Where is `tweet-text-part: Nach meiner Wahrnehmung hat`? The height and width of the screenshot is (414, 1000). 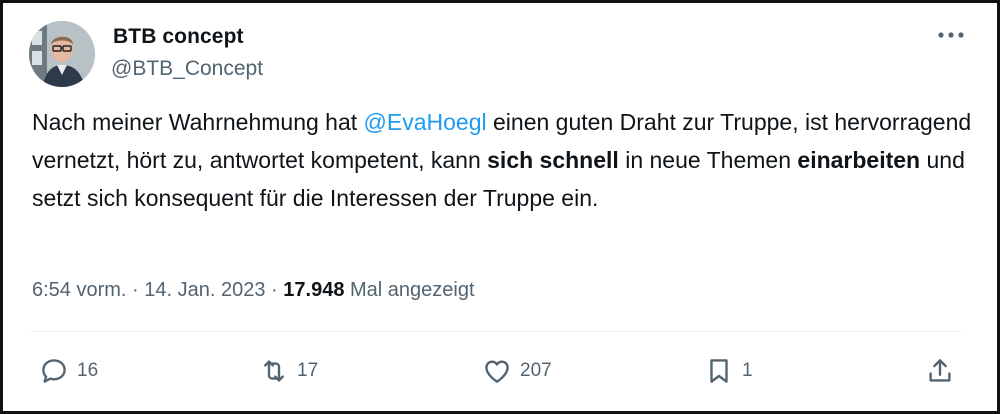
tweet-text-part: Nach meiner Wahrnehmung hat is located at coordinates (198, 122).